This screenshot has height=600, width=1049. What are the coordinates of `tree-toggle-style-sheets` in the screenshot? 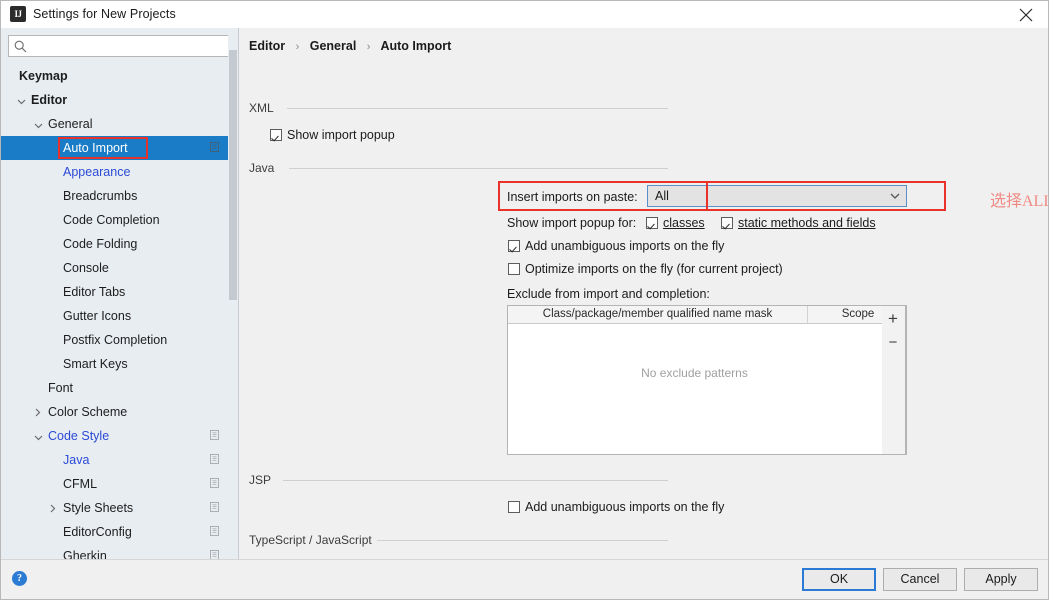 It's located at (53, 508).